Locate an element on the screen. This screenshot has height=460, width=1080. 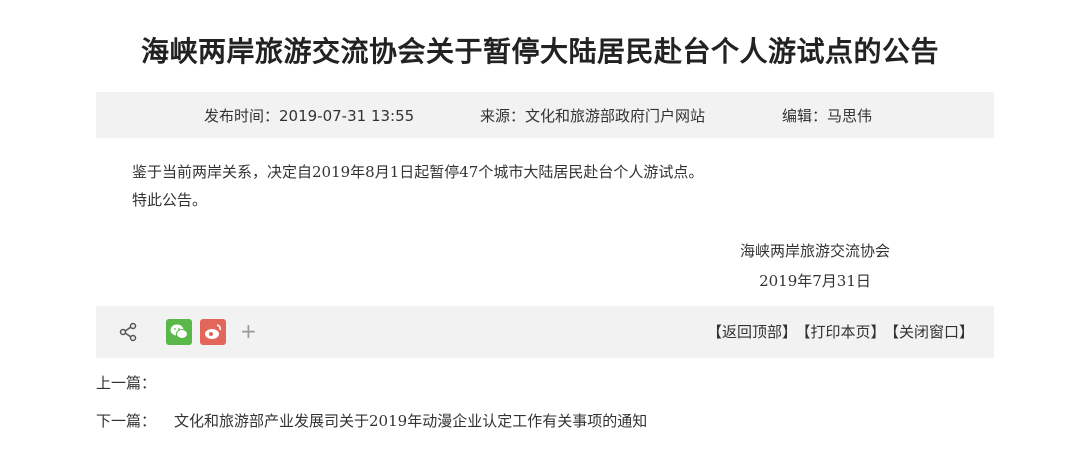
signature-org: 海峡两岸旅游交流协会 is located at coordinates (814, 251).